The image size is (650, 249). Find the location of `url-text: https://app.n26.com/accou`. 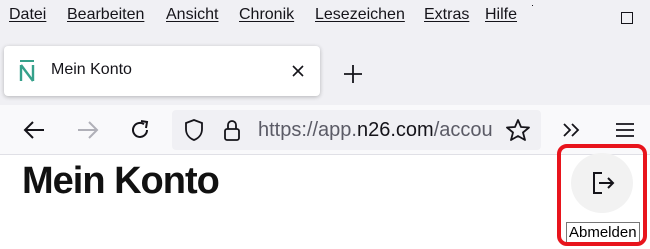

url-text: https://app.n26.com/accou is located at coordinates (375, 130).